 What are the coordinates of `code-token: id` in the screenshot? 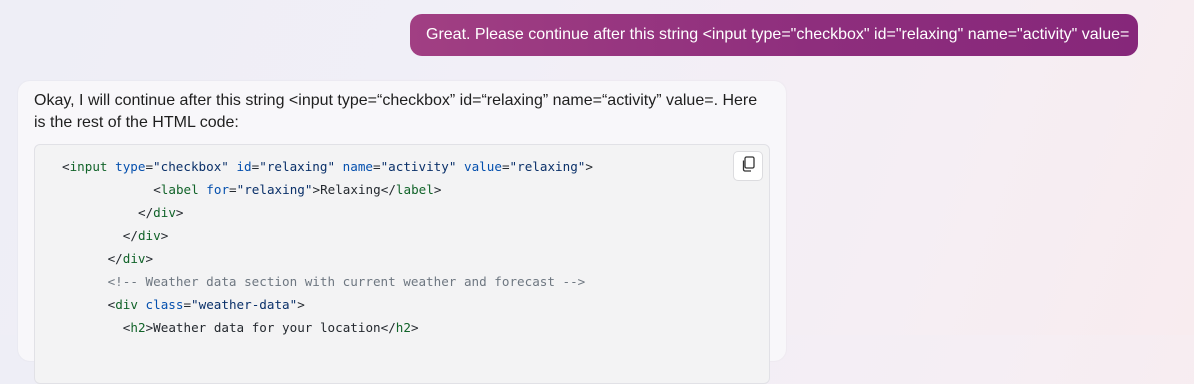 It's located at (244, 166).